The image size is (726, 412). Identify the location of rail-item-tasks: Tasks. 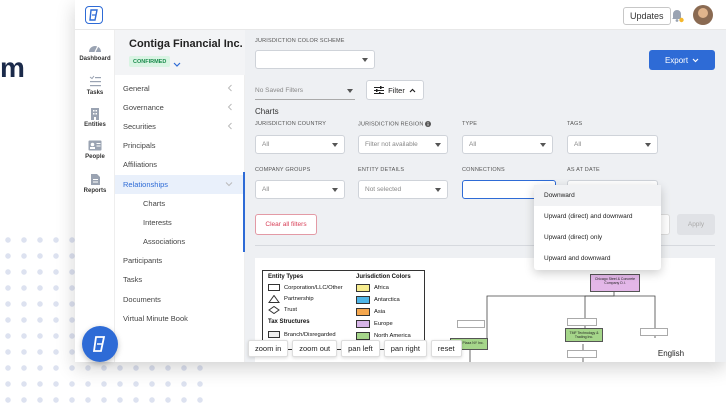
(95, 85).